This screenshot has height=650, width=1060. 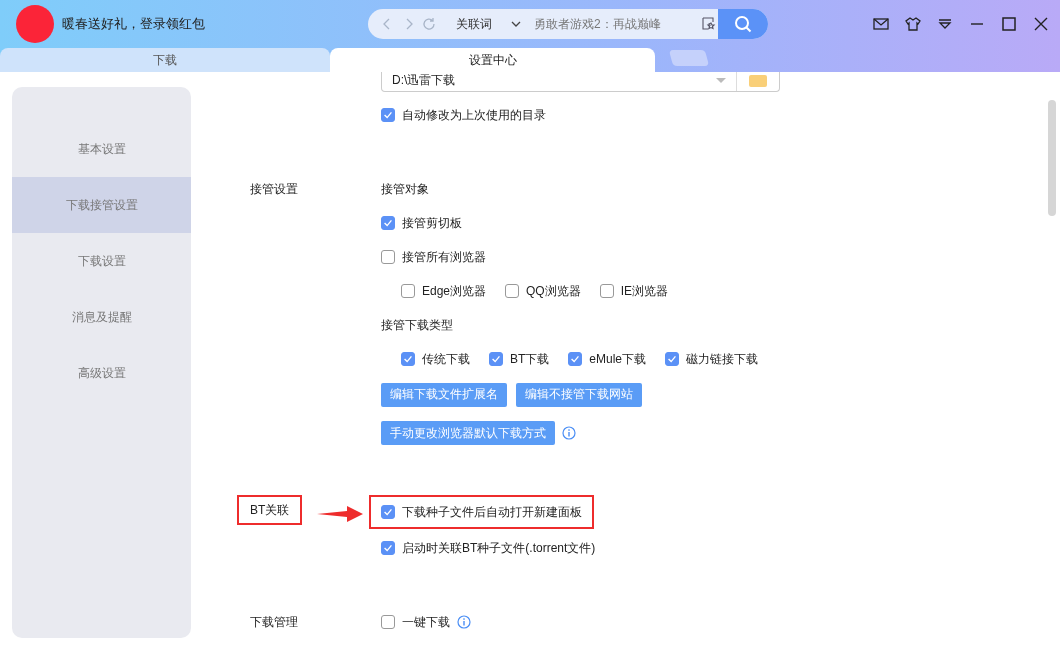 I want to click on scrollbar, so click(x=1052, y=158).